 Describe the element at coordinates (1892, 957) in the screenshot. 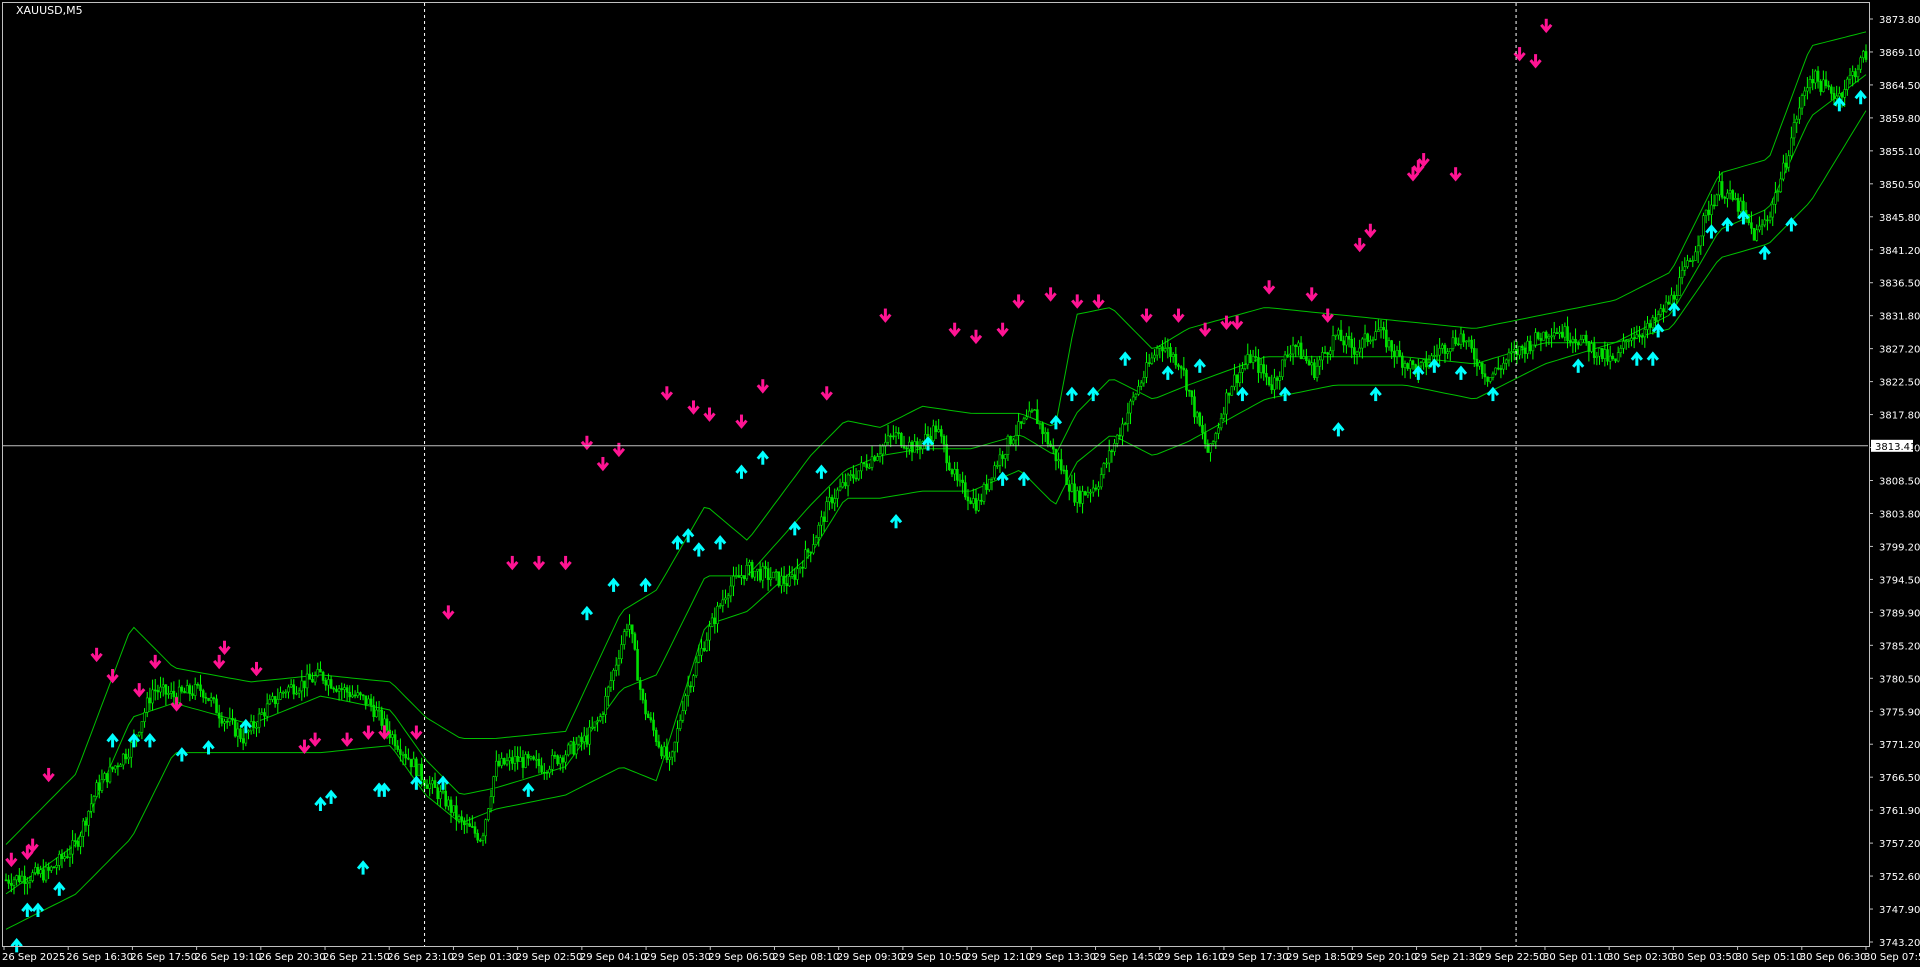

I see `time-tick-label: 30 Sep 07:50` at that location.